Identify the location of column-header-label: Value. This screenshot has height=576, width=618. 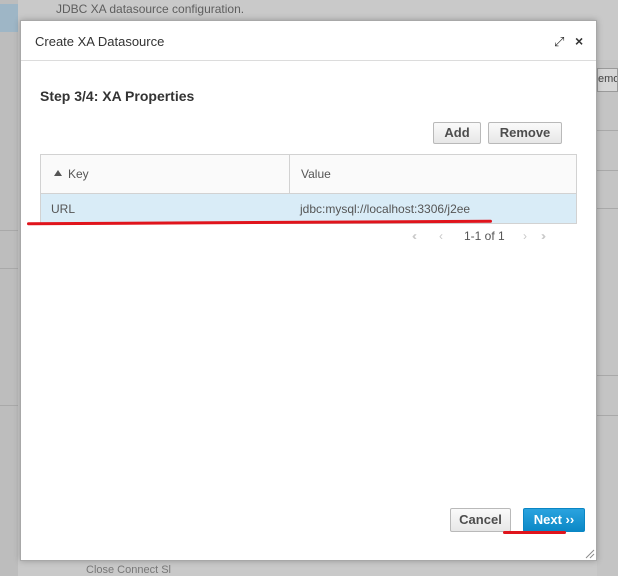
(316, 174).